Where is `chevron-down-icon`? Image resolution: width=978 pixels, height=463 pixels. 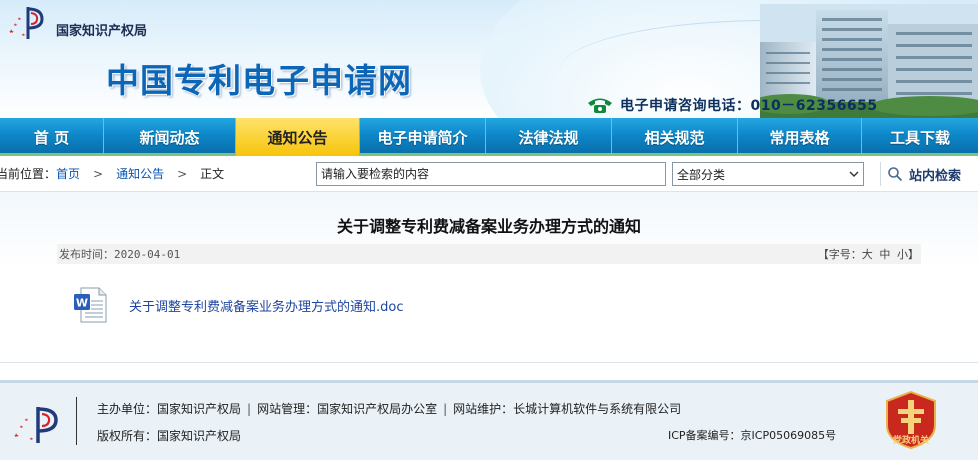 chevron-down-icon is located at coordinates (854, 174).